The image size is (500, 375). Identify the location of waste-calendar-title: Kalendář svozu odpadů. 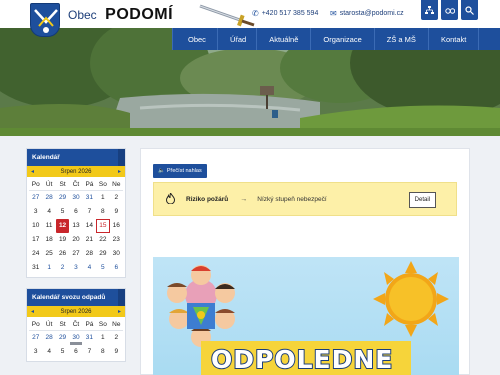
(76, 297).